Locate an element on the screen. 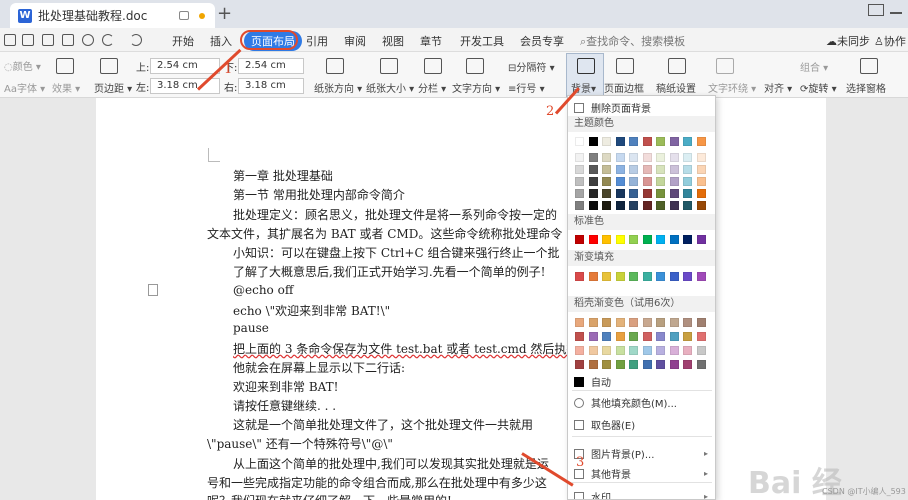  paper-size-icon is located at coordinates (389, 66).